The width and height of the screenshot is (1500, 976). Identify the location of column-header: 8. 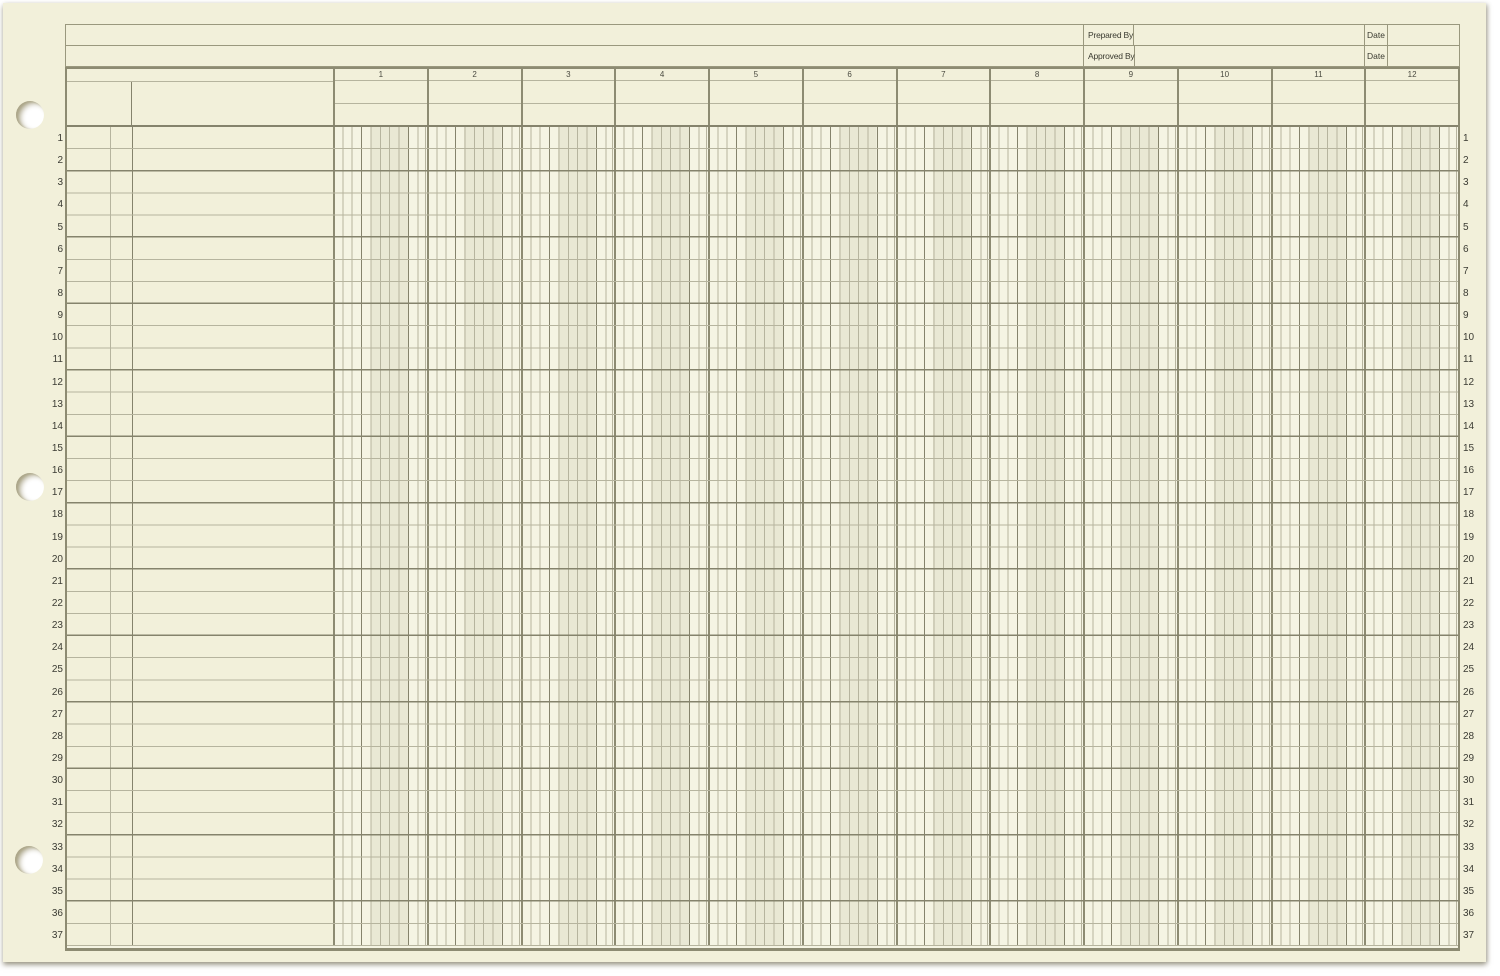
(1036, 97).